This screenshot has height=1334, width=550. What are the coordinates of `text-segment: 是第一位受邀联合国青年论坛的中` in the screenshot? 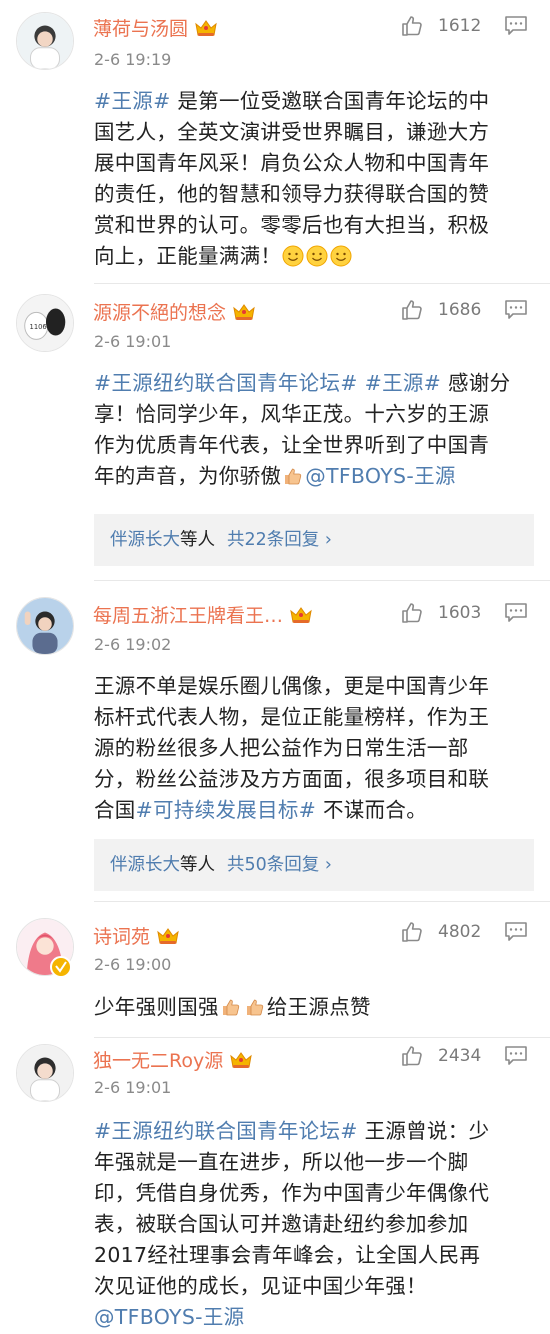 It's located at (330, 101).